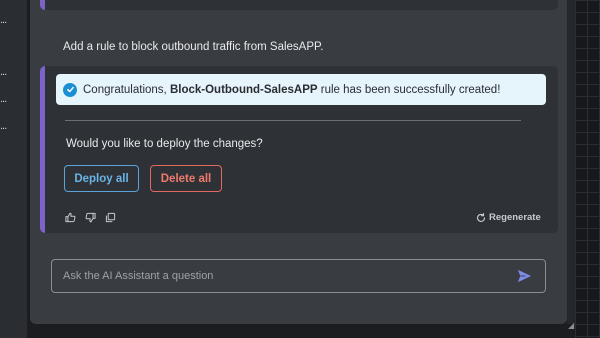 Image resolution: width=600 pixels, height=338 pixels. I want to click on panel-border, so click(571, 162).